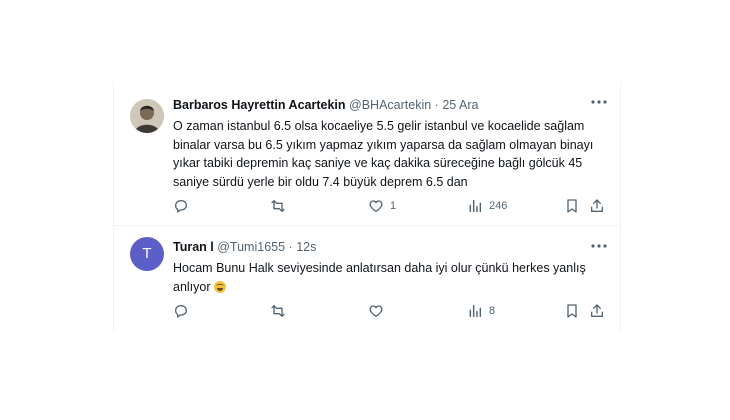  What do you see at coordinates (492, 311) in the screenshot?
I see `view-count: 8` at bounding box center [492, 311].